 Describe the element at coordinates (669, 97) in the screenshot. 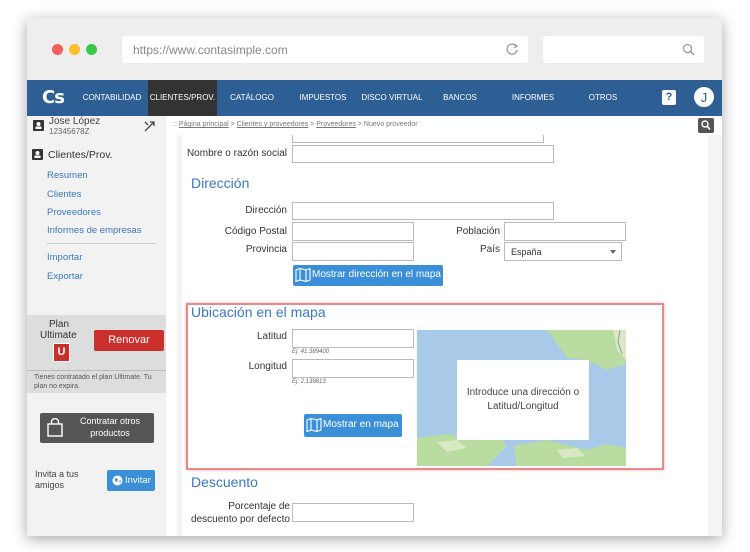

I see `help-icon: ?` at that location.